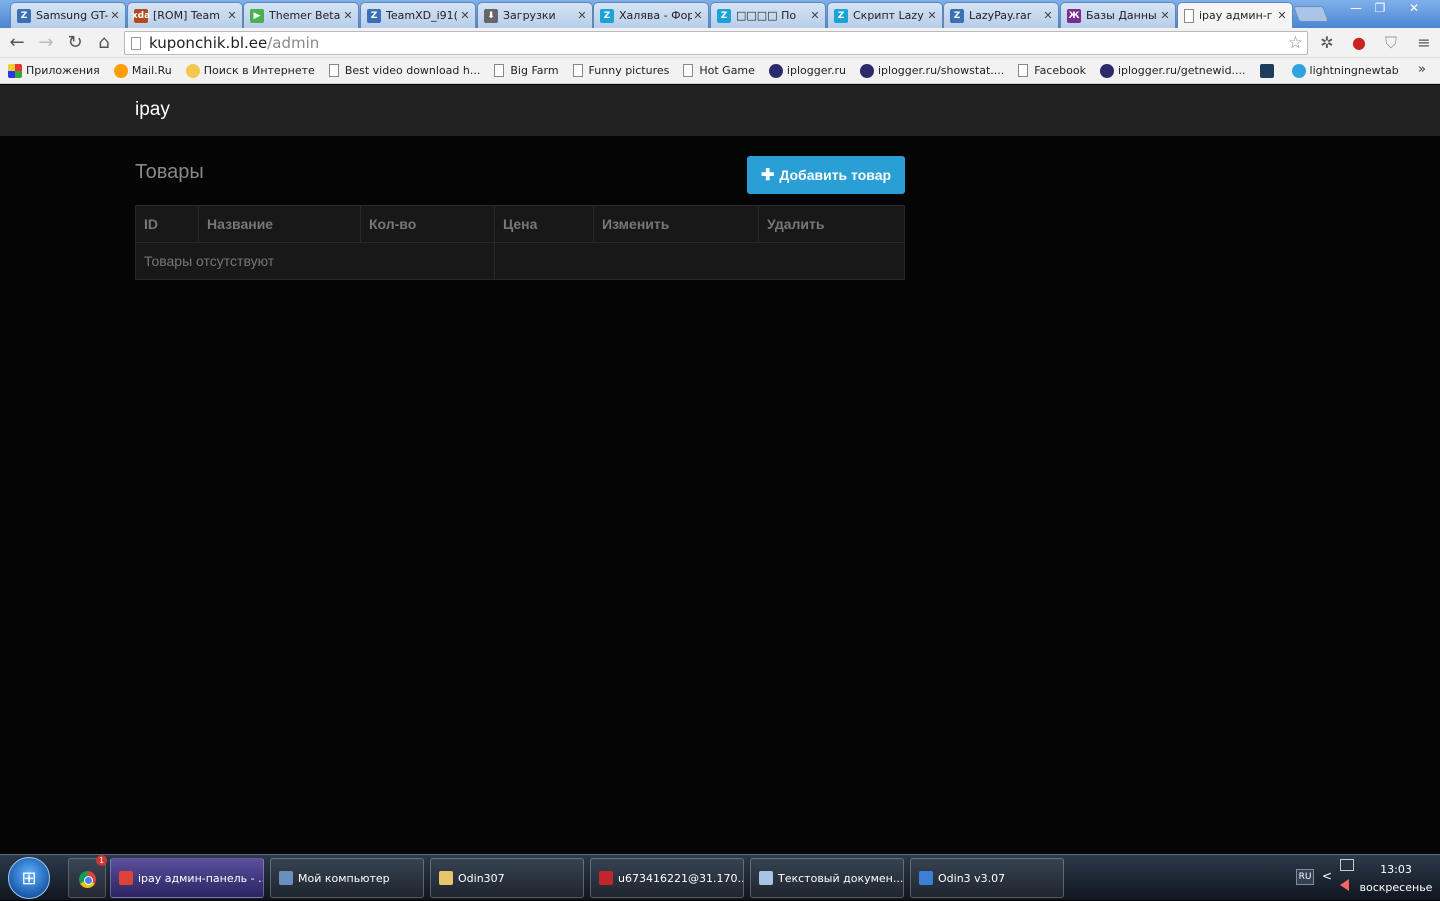 The image size is (1440, 901). I want to click on bookmark-item: Funny pictures, so click(621, 70).